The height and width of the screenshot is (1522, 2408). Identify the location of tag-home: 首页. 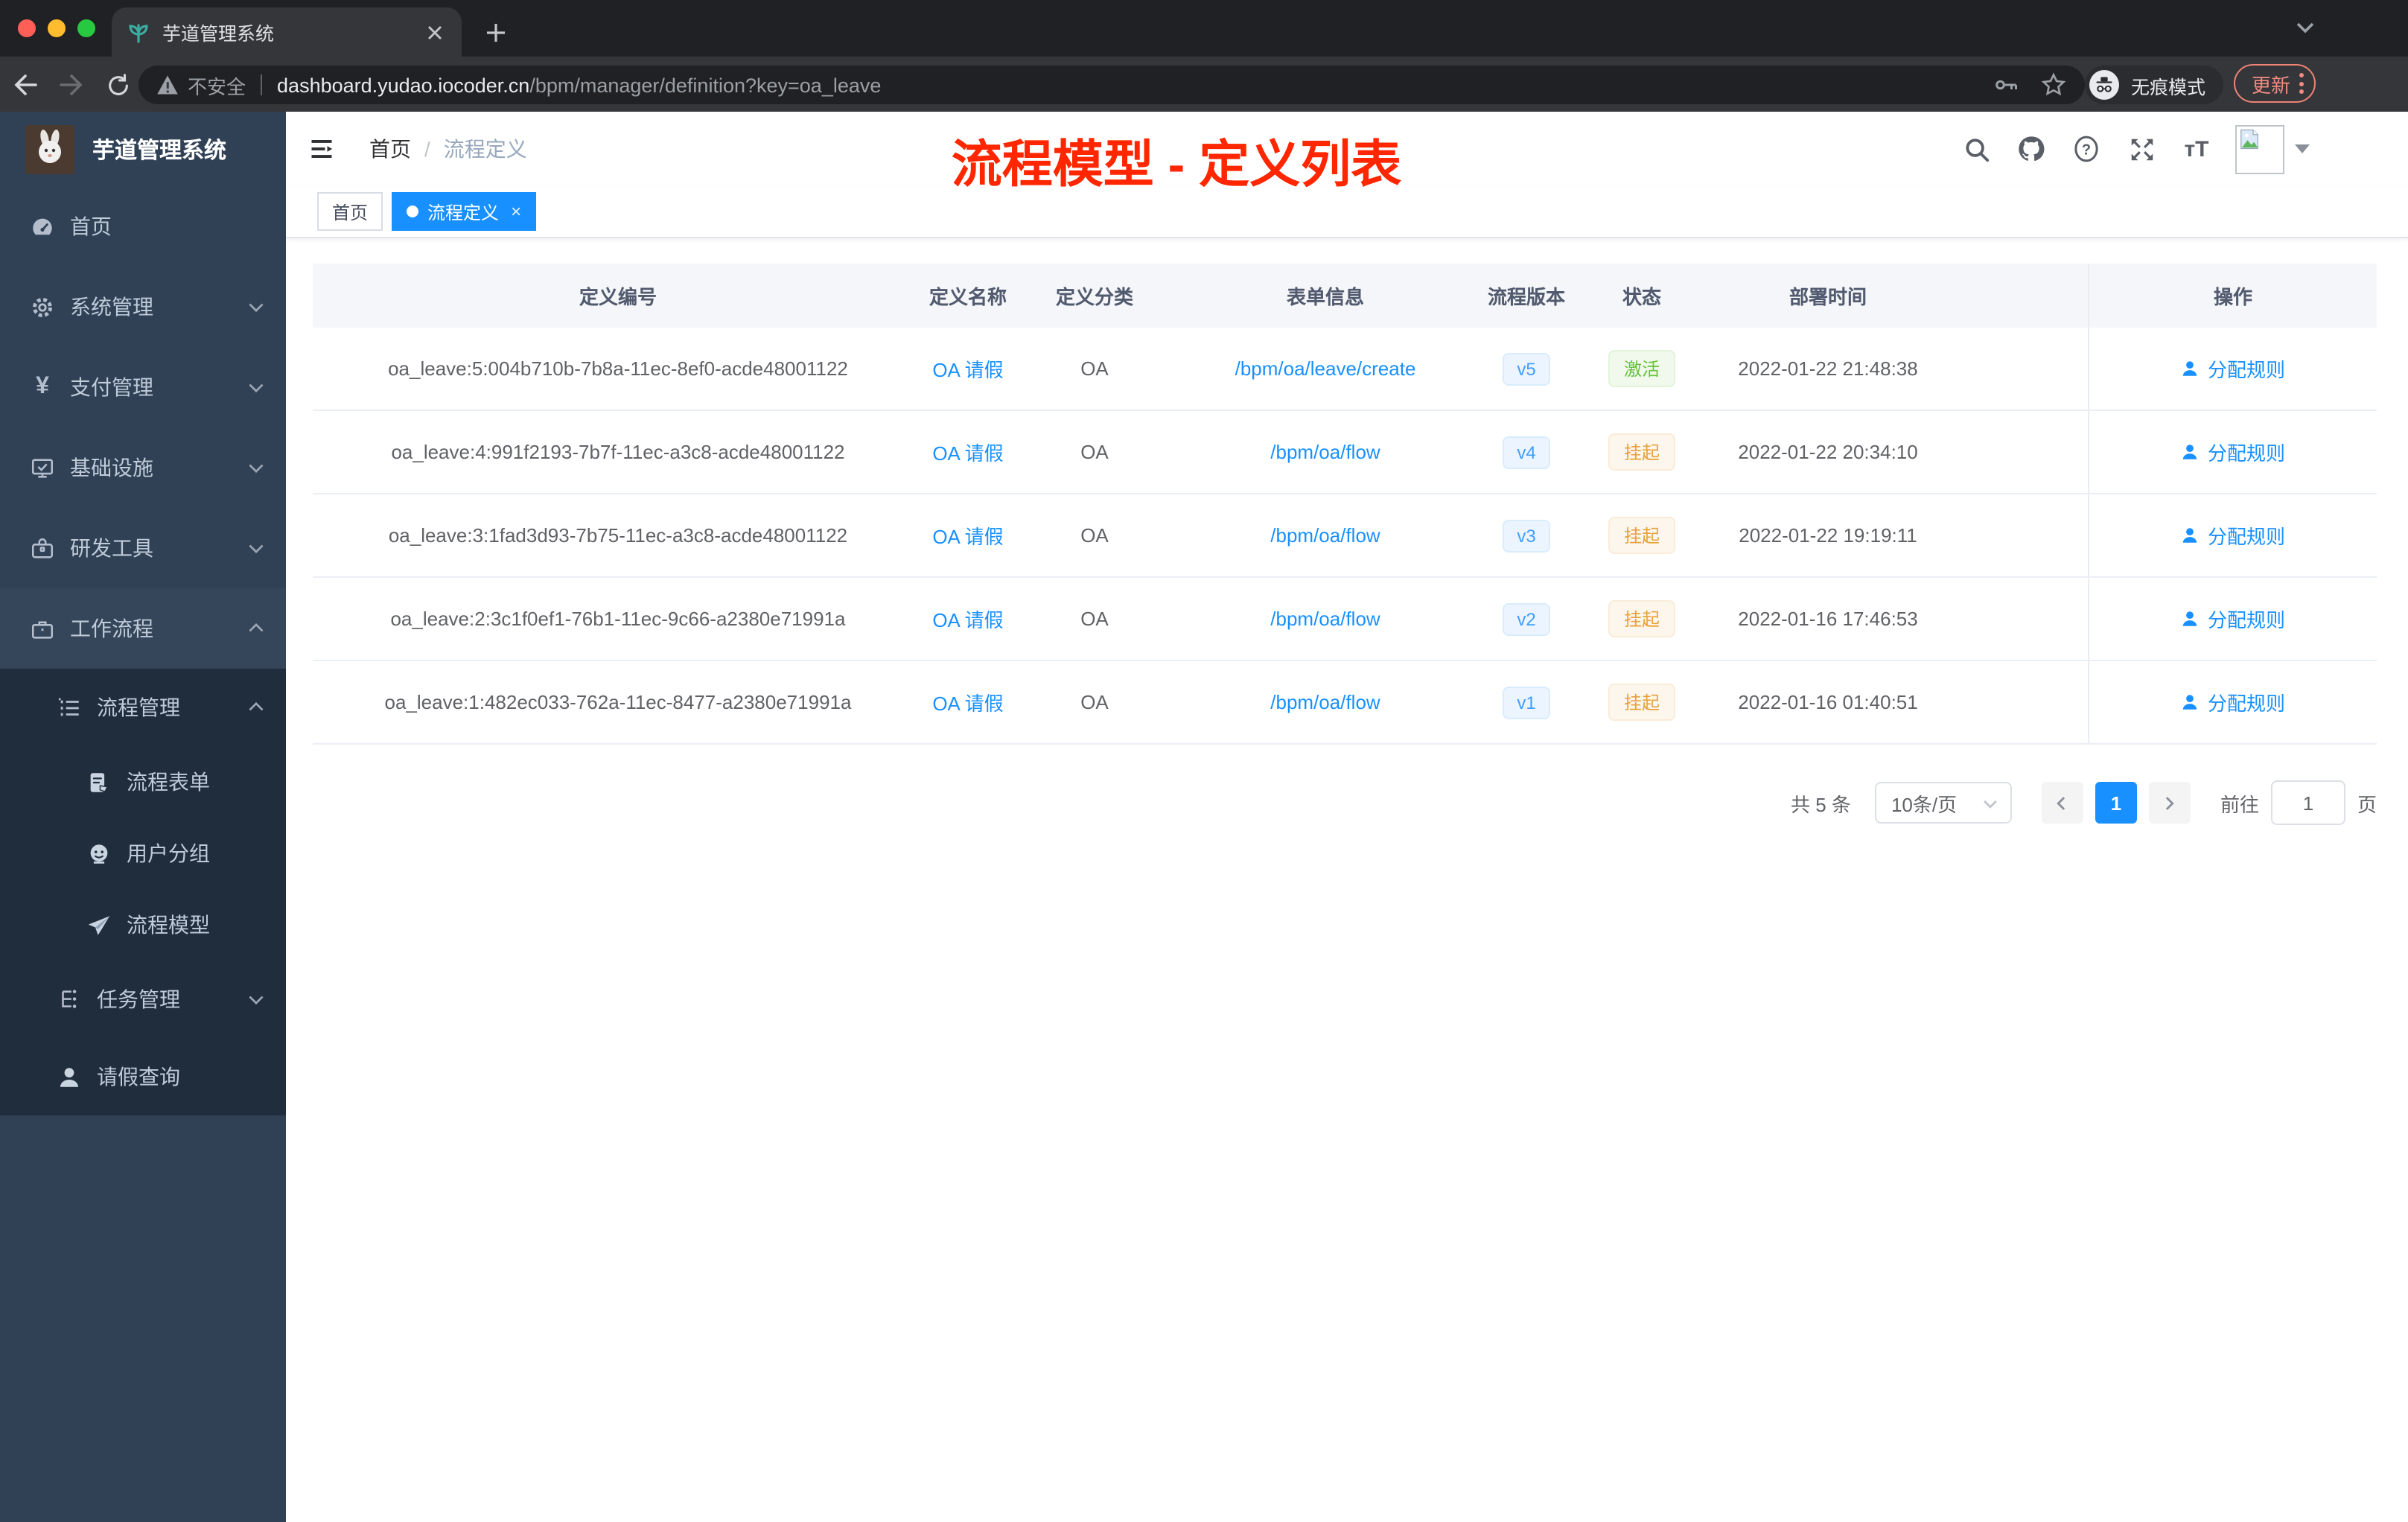
(350, 211).